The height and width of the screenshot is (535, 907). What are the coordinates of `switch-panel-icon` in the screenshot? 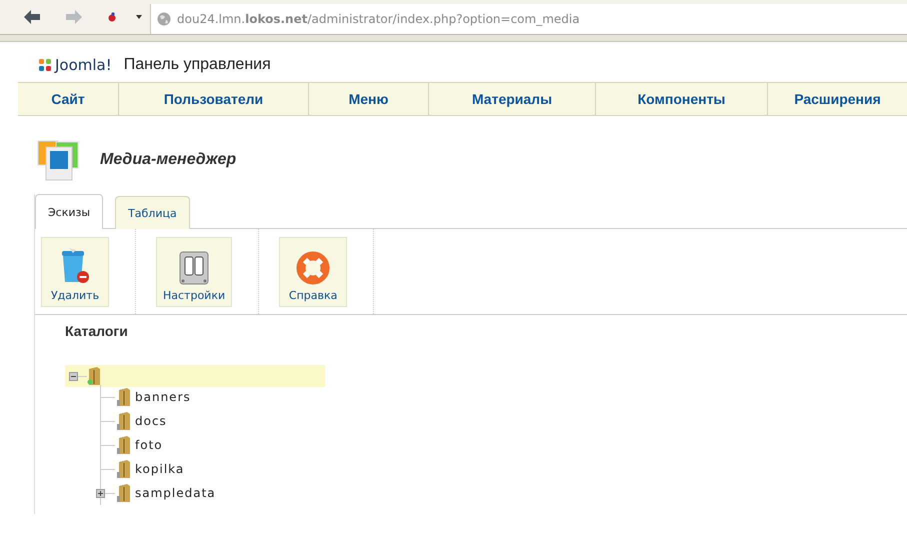 It's located at (194, 267).